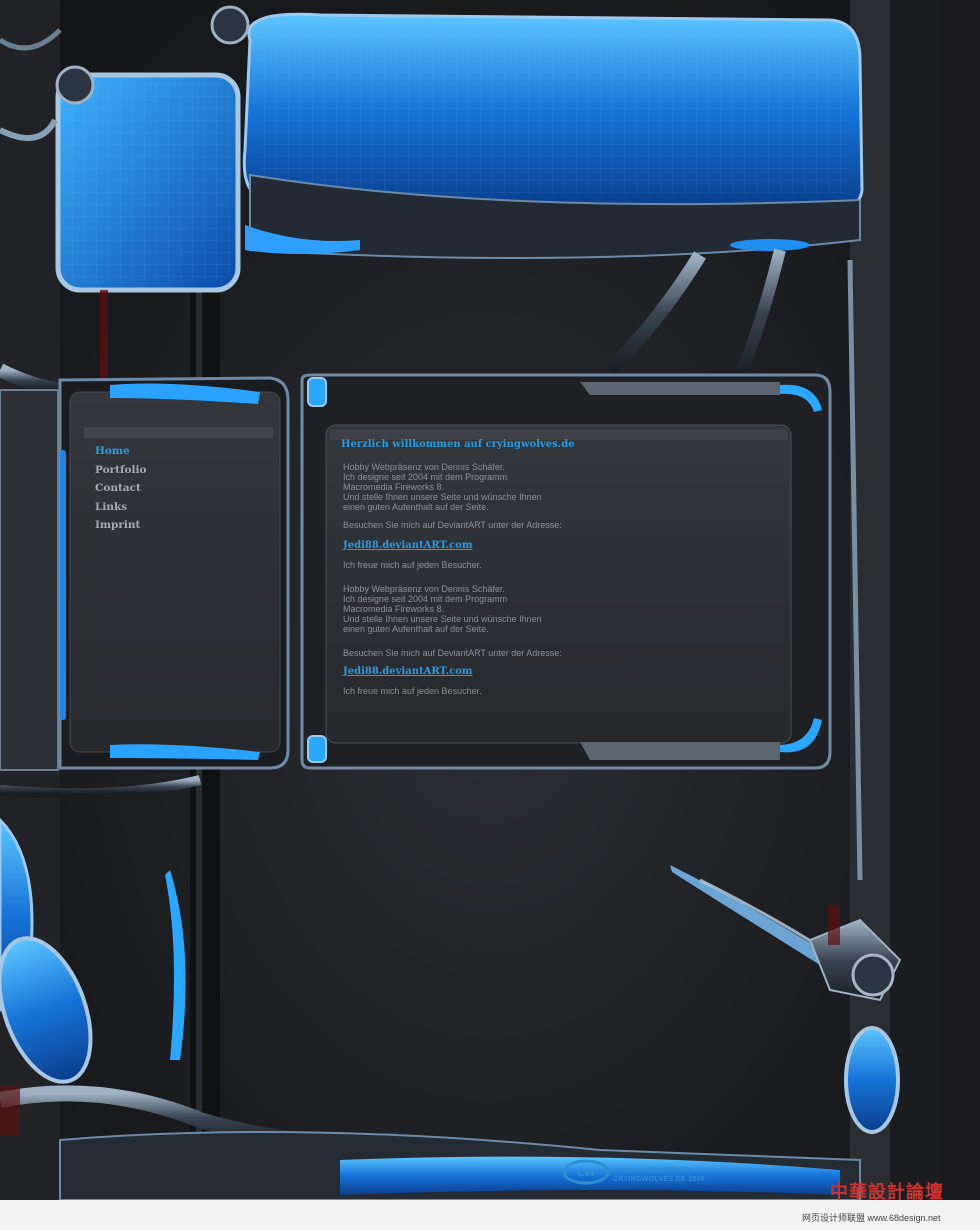  What do you see at coordinates (458, 444) in the screenshot?
I see `page-title: Herzlich willkommen auf cryingwolves.de` at bounding box center [458, 444].